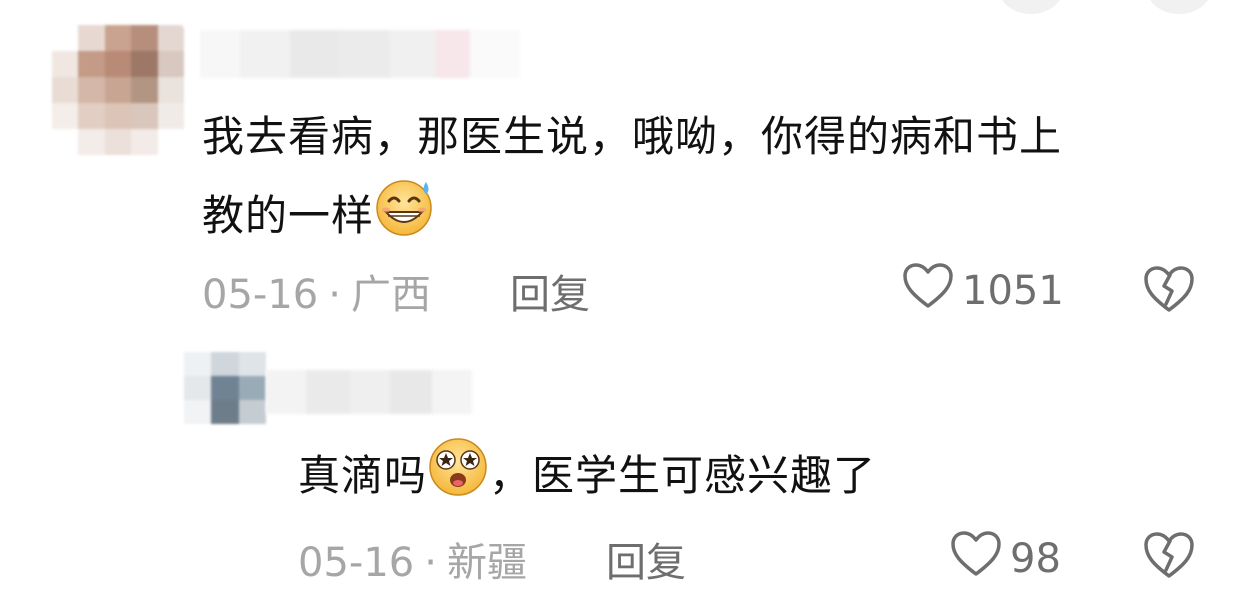 The width and height of the screenshot is (1260, 610). Describe the element at coordinates (458, 474) in the screenshot. I see `star-eyes-emoji-icon` at that location.